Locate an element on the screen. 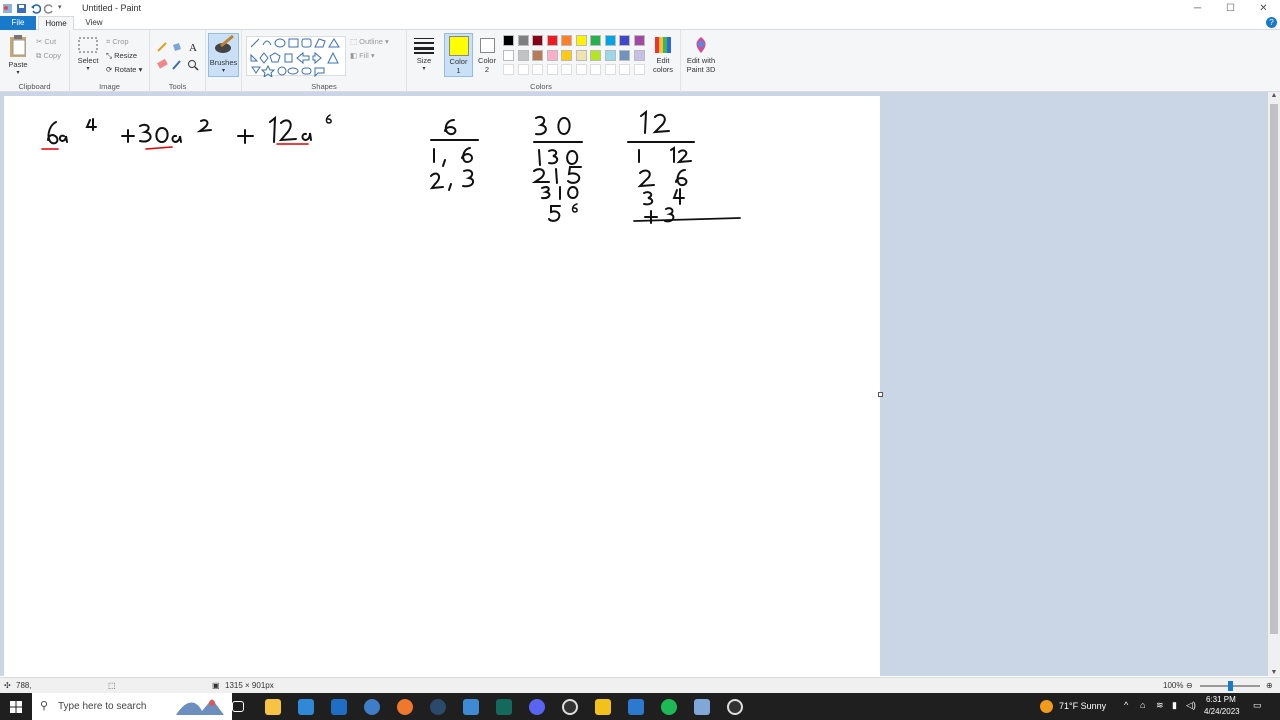 The width and height of the screenshot is (1280, 720). visual-studio-icon is located at coordinates (471, 707).